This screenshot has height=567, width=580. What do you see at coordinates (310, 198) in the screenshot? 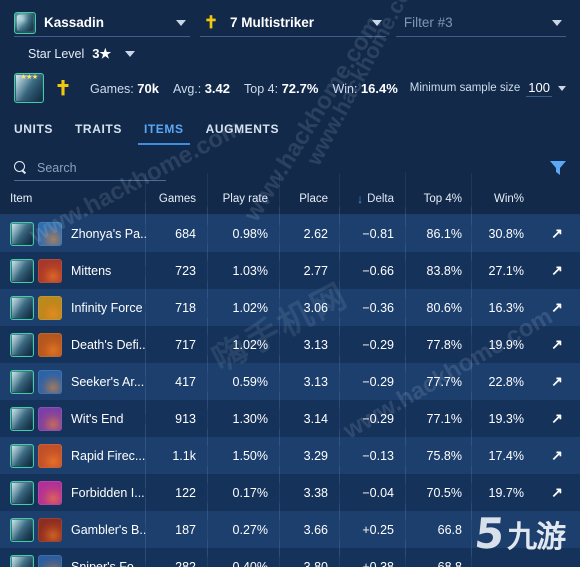
I see `column-header-place: Place` at bounding box center [310, 198].